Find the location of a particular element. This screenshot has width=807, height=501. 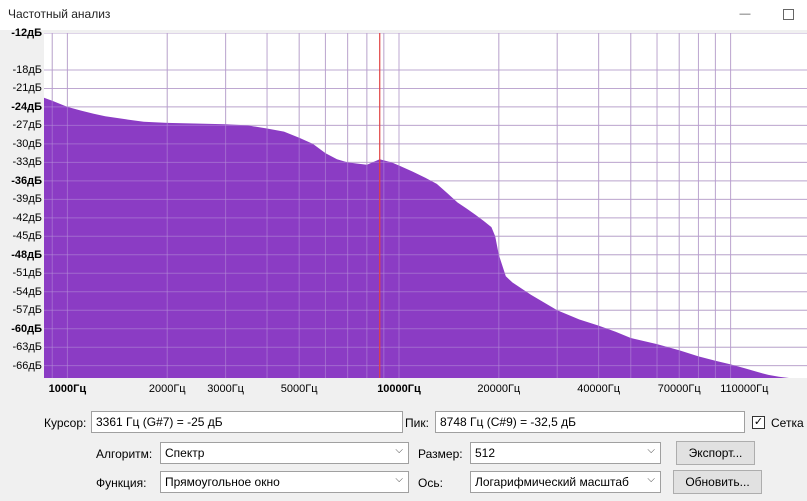

check-icon: ✓ is located at coordinates (758, 422).